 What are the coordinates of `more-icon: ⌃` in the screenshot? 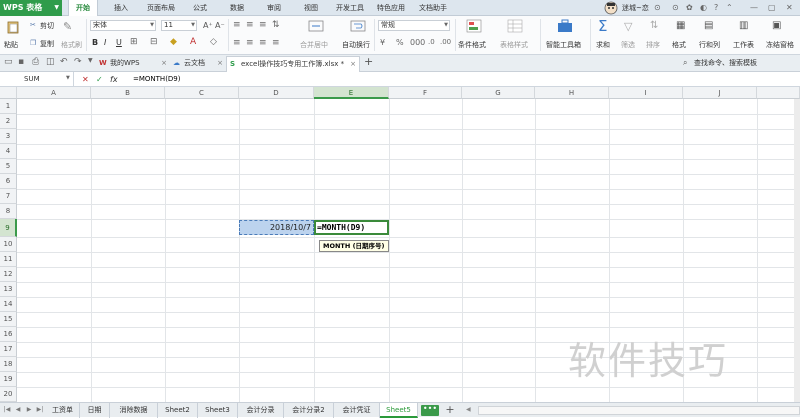 It's located at (729, 8).